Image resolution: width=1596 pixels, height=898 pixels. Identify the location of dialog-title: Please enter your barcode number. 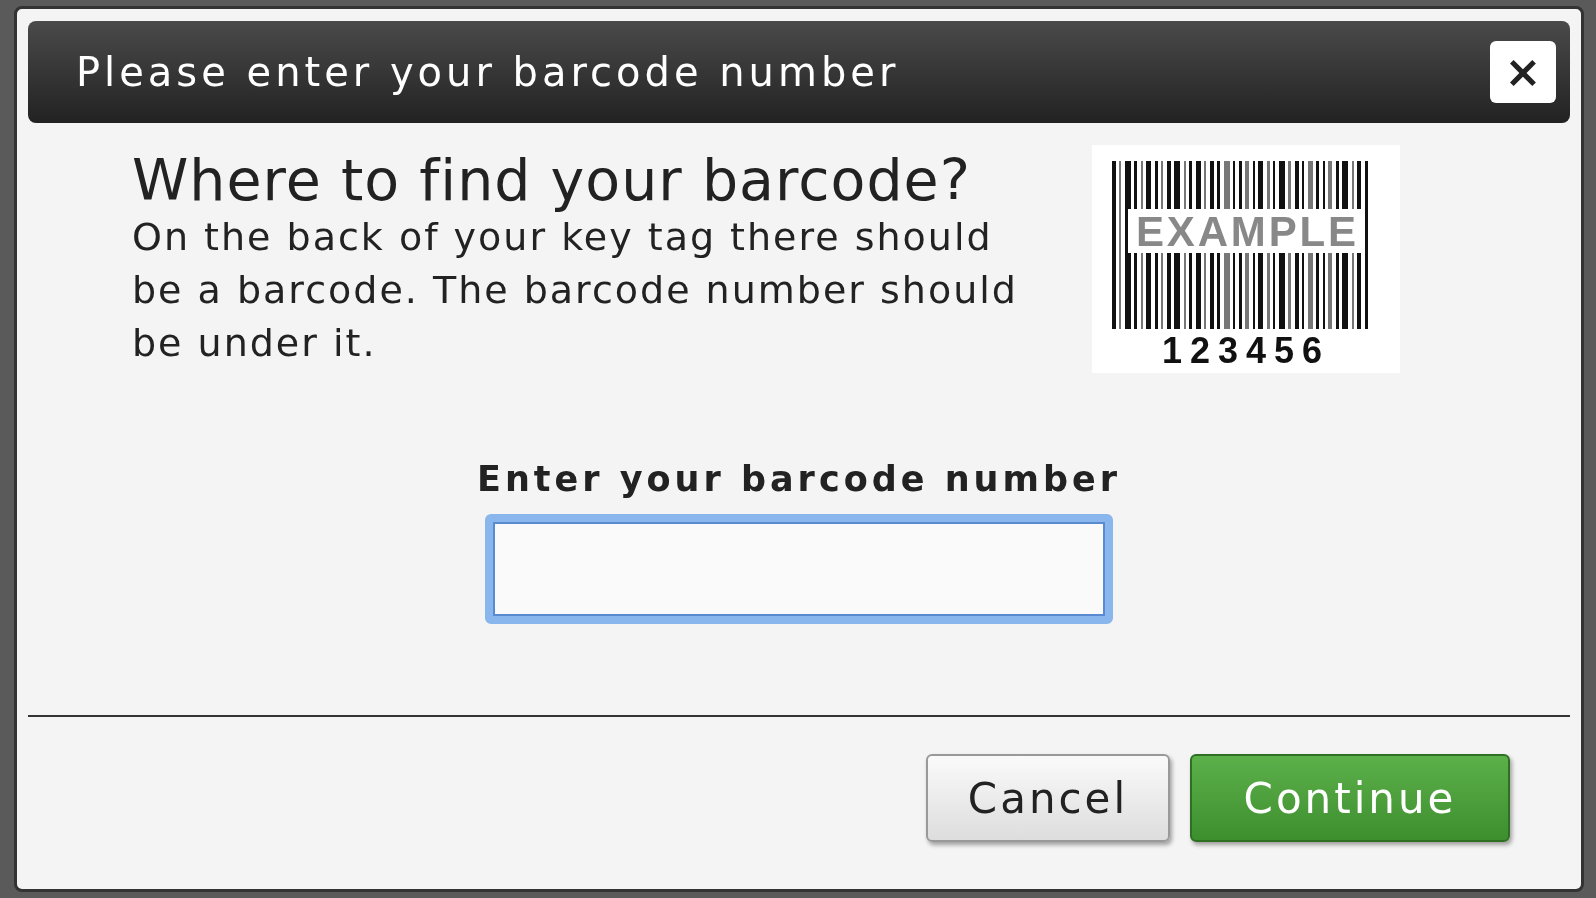
(488, 72).